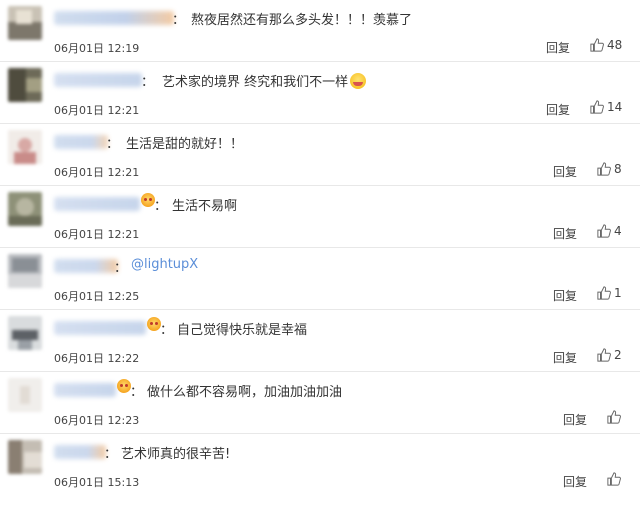 The height and width of the screenshot is (505, 640). I want to click on like-button: 4, so click(609, 231).